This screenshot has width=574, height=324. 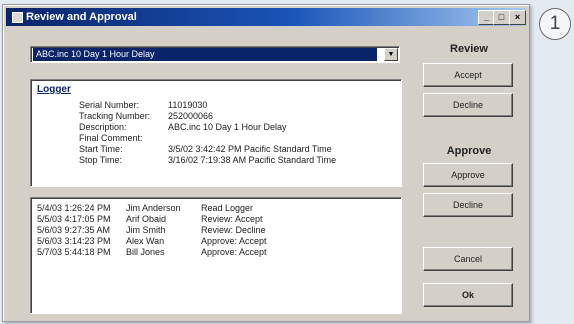 What do you see at coordinates (468, 205) in the screenshot?
I see `approve-decline-button: Decline` at bounding box center [468, 205].